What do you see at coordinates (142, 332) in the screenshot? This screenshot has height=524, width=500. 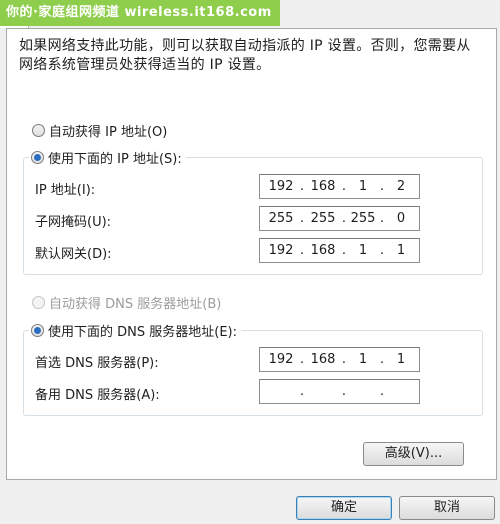 I see `manual-dns-label: 使用下面的 DNS 服务器地址(E):` at bounding box center [142, 332].